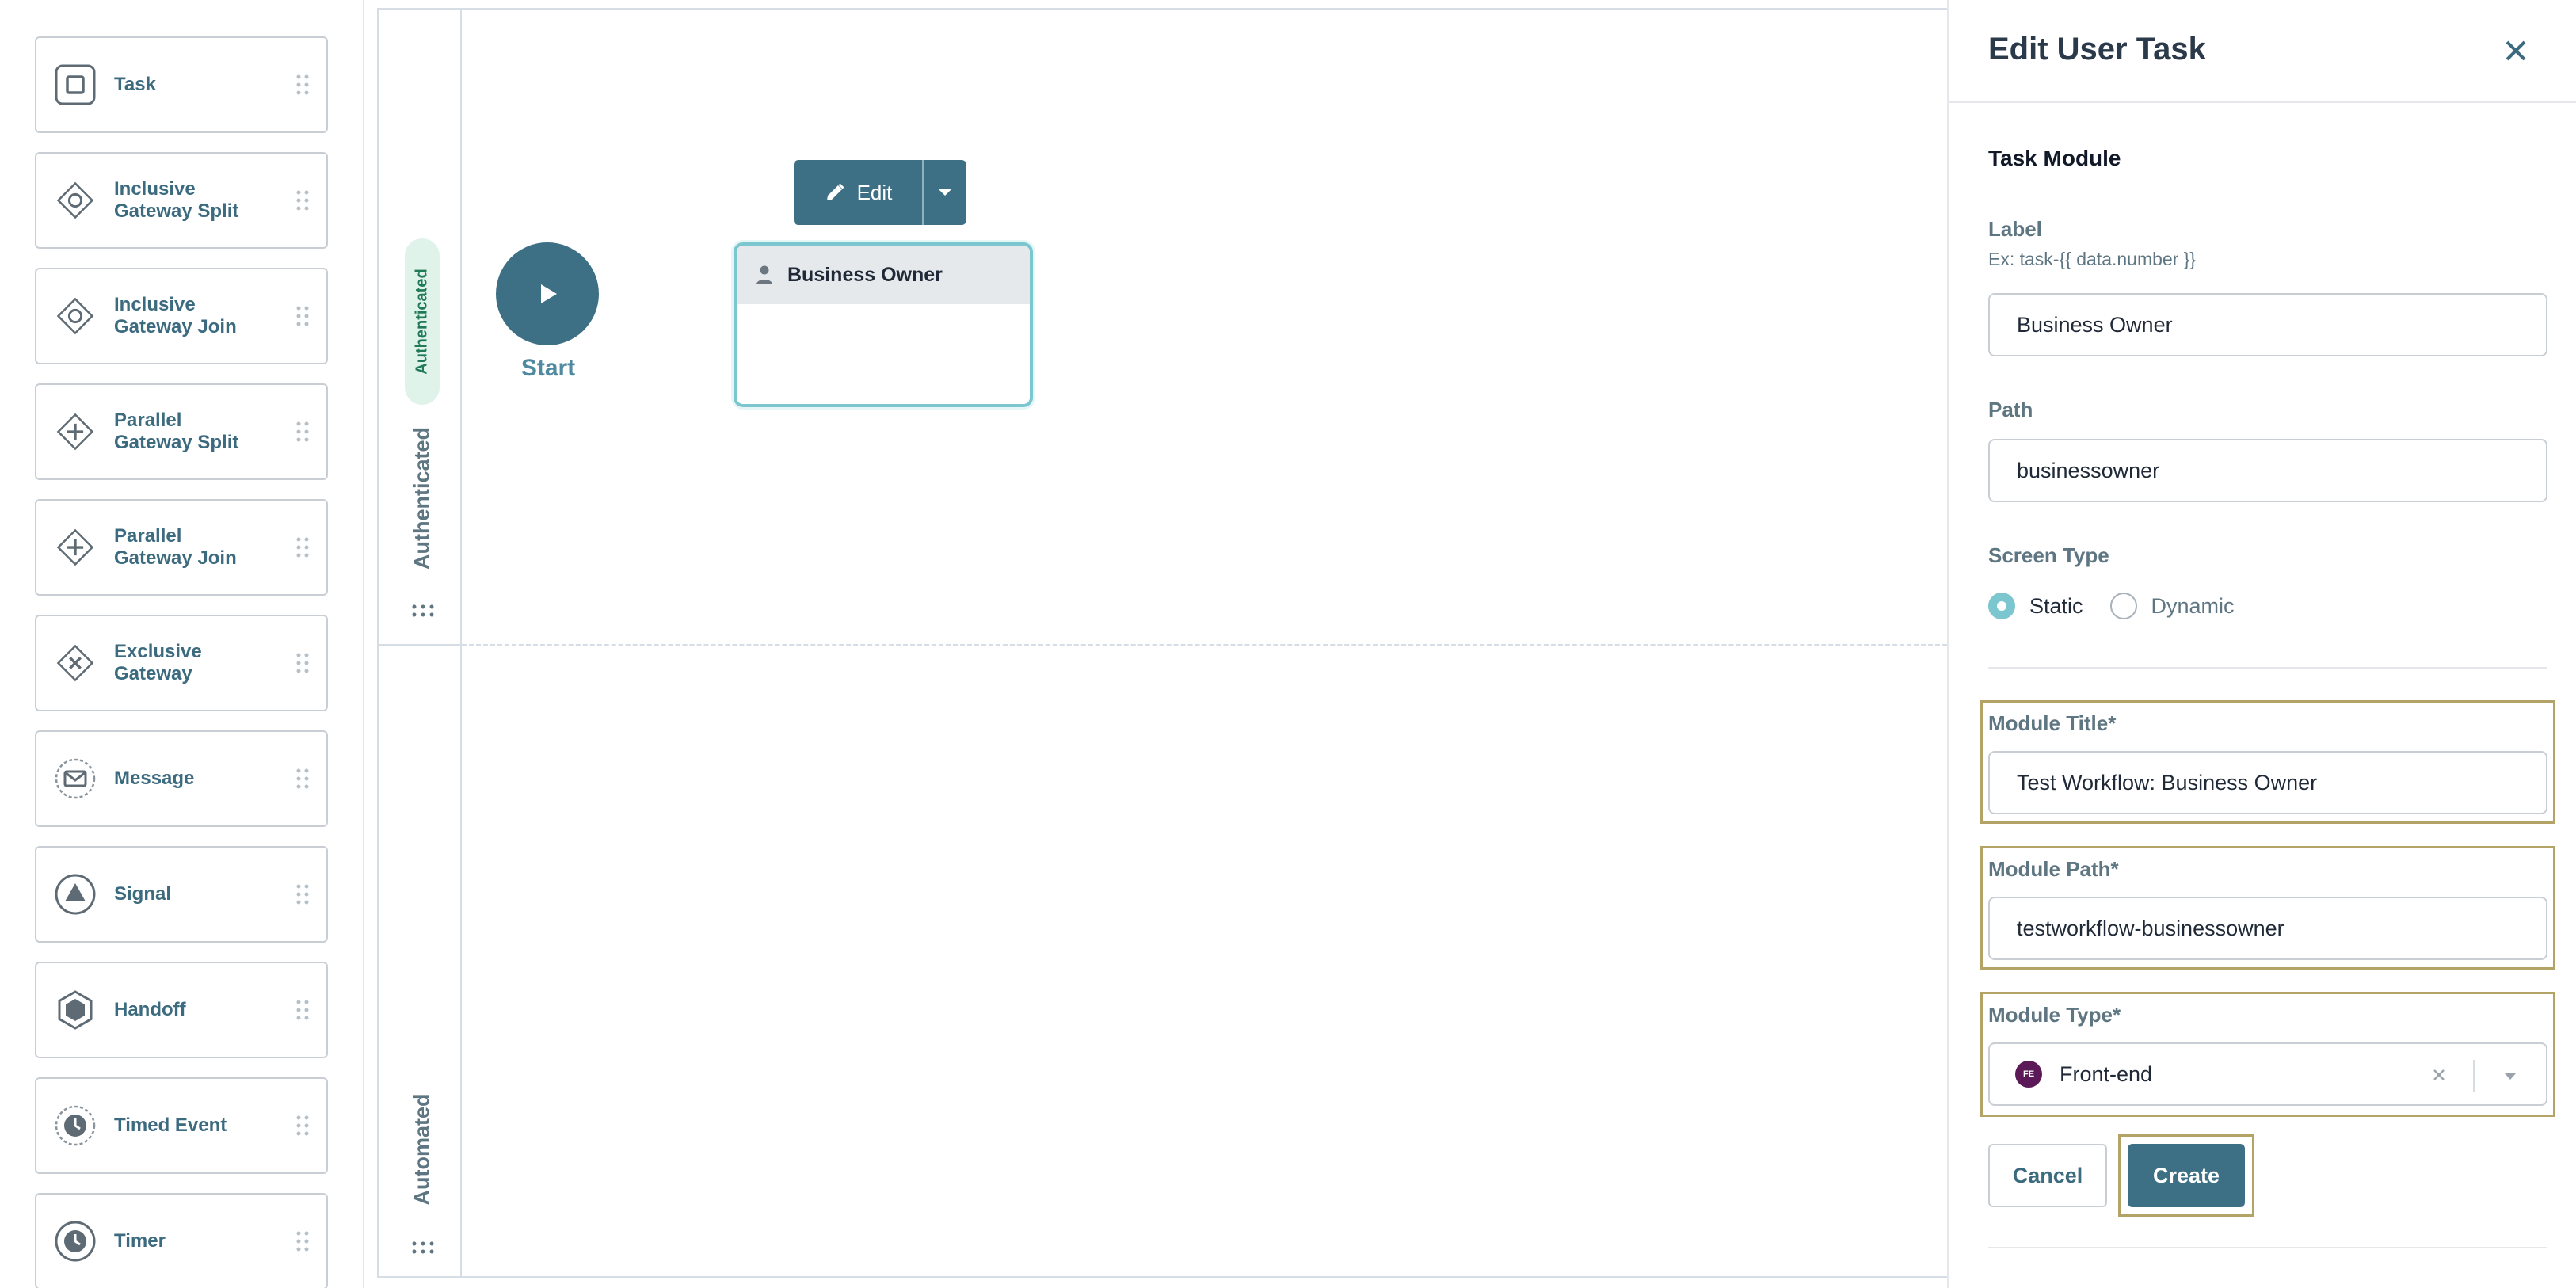 Image resolution: width=2576 pixels, height=1288 pixels. I want to click on label-field-hint: Ex: task-{{ data.number }}, so click(2093, 259).